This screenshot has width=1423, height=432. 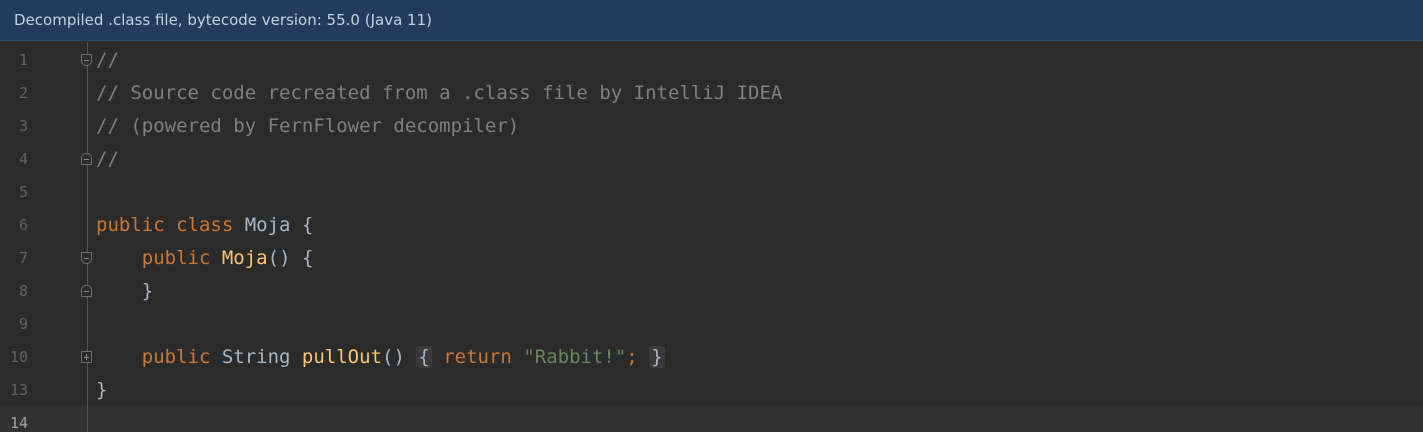 What do you see at coordinates (23, 93) in the screenshot?
I see `line-number: 2` at bounding box center [23, 93].